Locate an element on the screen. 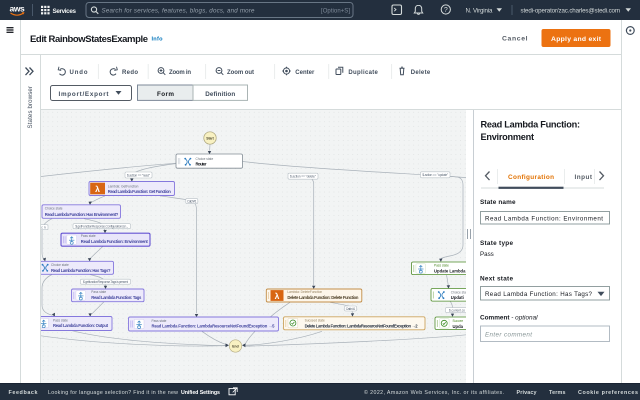 The width and height of the screenshot is (640, 400). svg-text: States browser is located at coordinates (30, 107).